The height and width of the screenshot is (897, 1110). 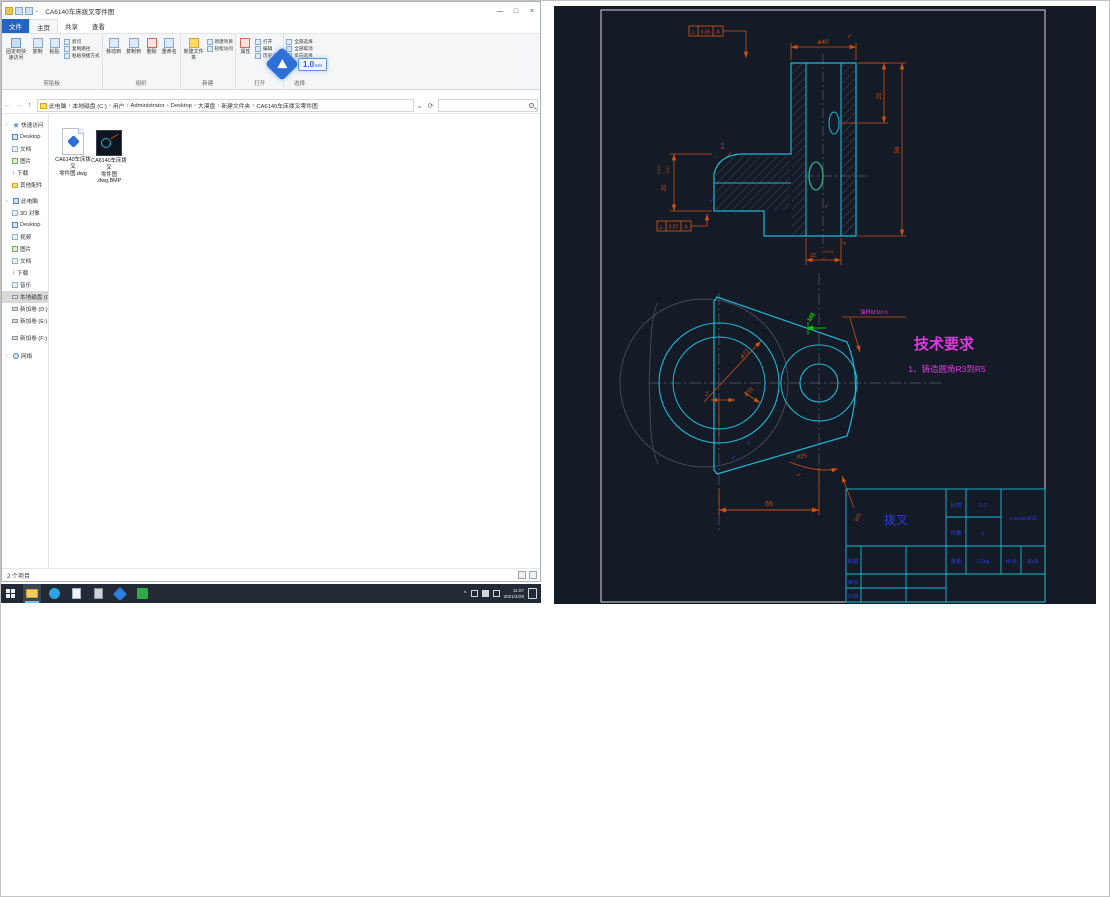 I want to click on breadcrumb-desktop: Desktop, so click(x=181, y=106).